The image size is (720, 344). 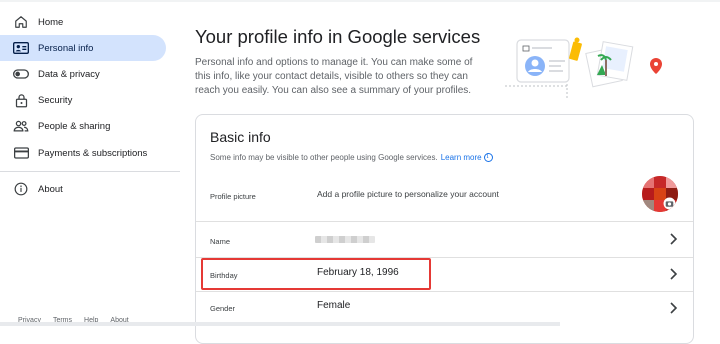 I want to click on row-label: Gender, so click(x=223, y=308).